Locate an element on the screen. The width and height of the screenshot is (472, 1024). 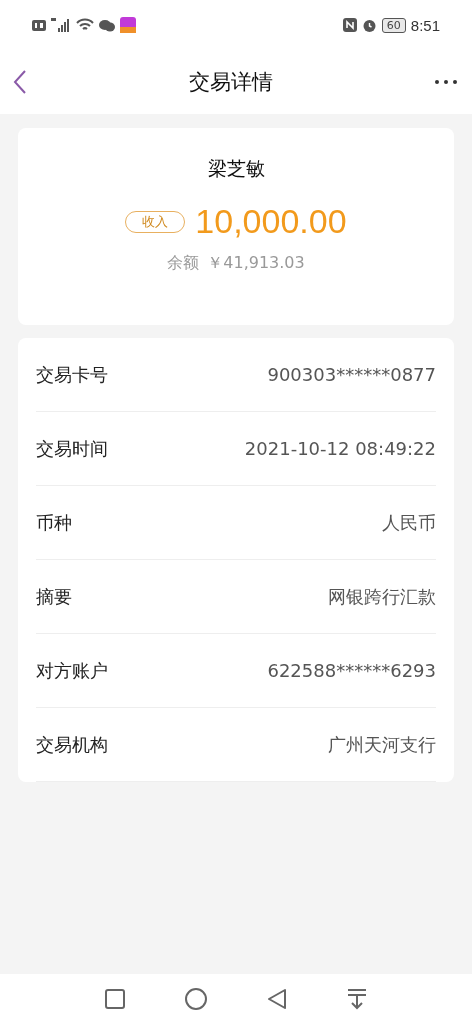
clock-time: 8:51 is located at coordinates (425, 25).